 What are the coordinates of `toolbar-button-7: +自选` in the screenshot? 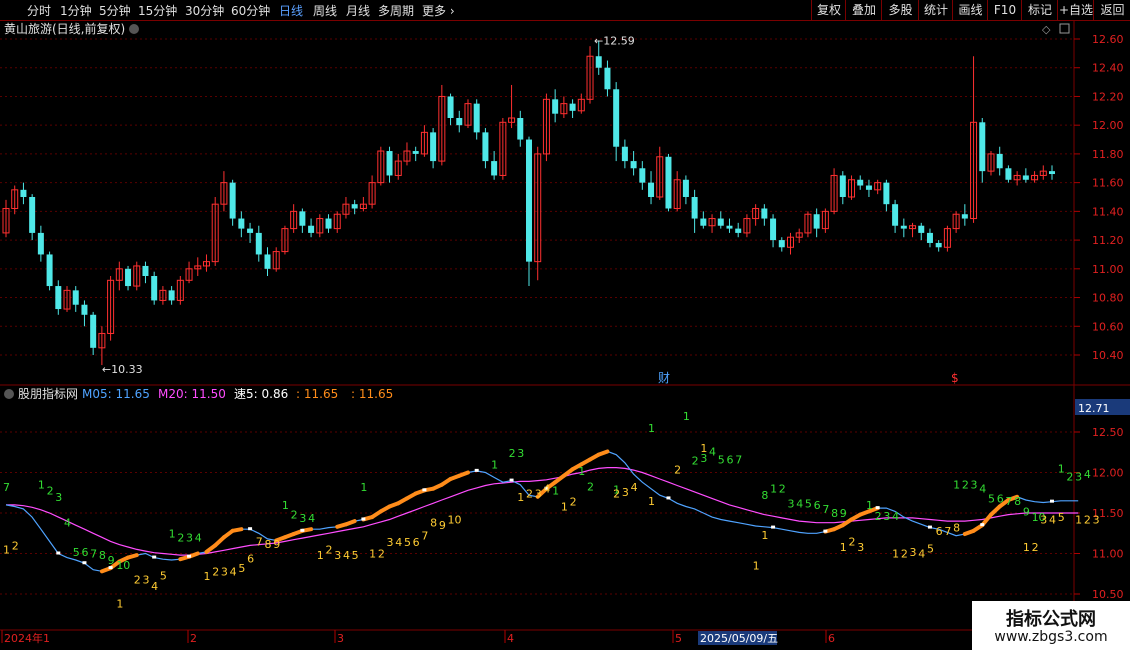 It's located at (1075, 10).